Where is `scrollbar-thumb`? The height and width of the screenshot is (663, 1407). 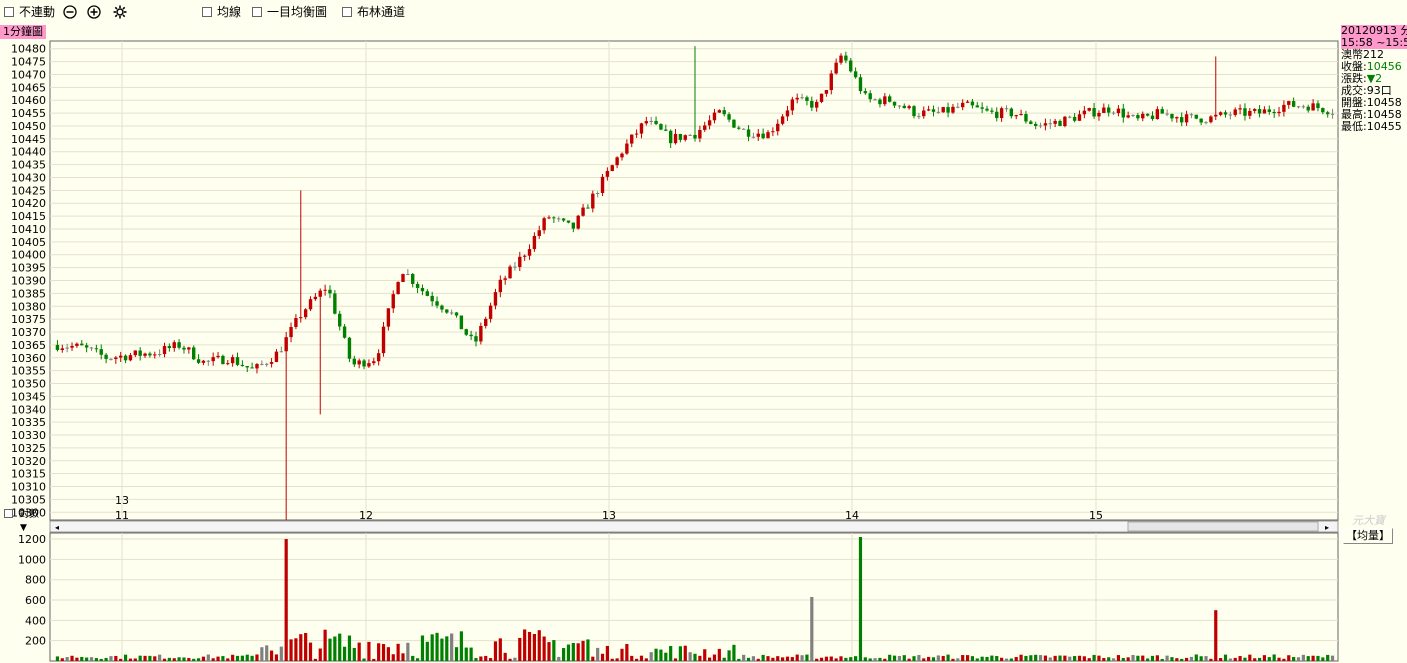 scrollbar-thumb is located at coordinates (1223, 526).